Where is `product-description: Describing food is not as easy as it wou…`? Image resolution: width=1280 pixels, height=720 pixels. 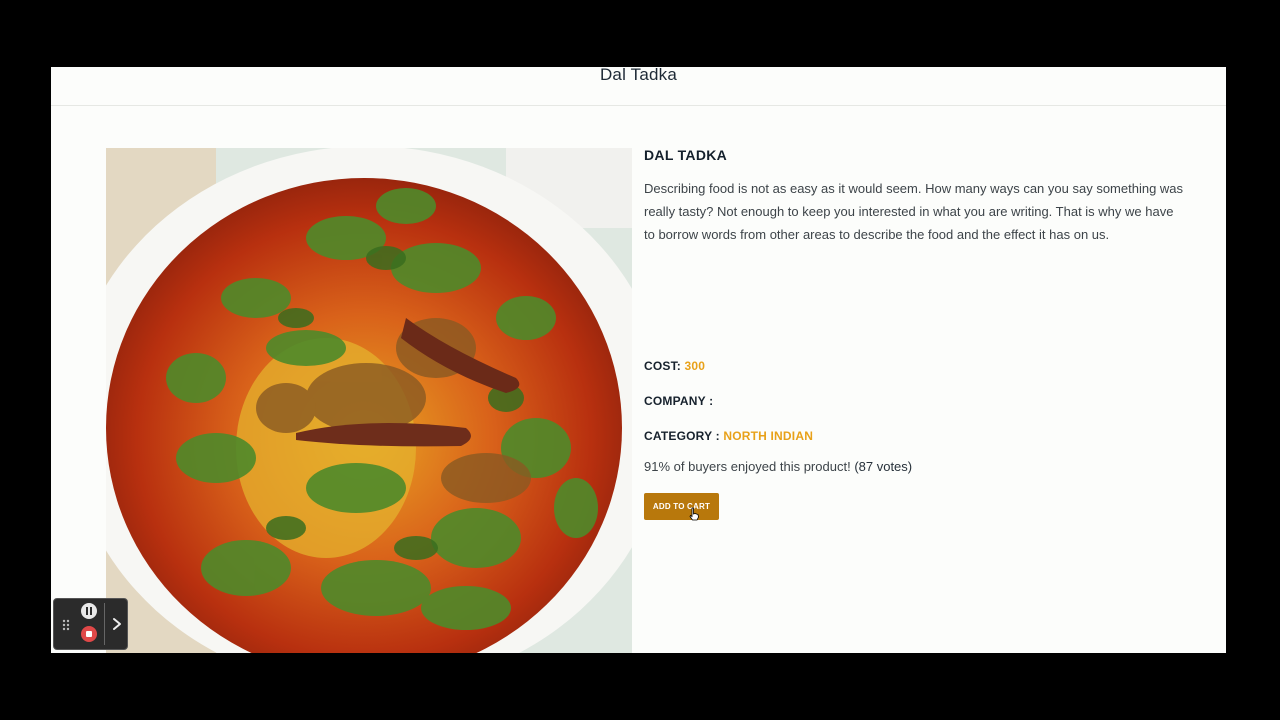 product-description: Describing food is not as easy as it wou… is located at coordinates (914, 211).